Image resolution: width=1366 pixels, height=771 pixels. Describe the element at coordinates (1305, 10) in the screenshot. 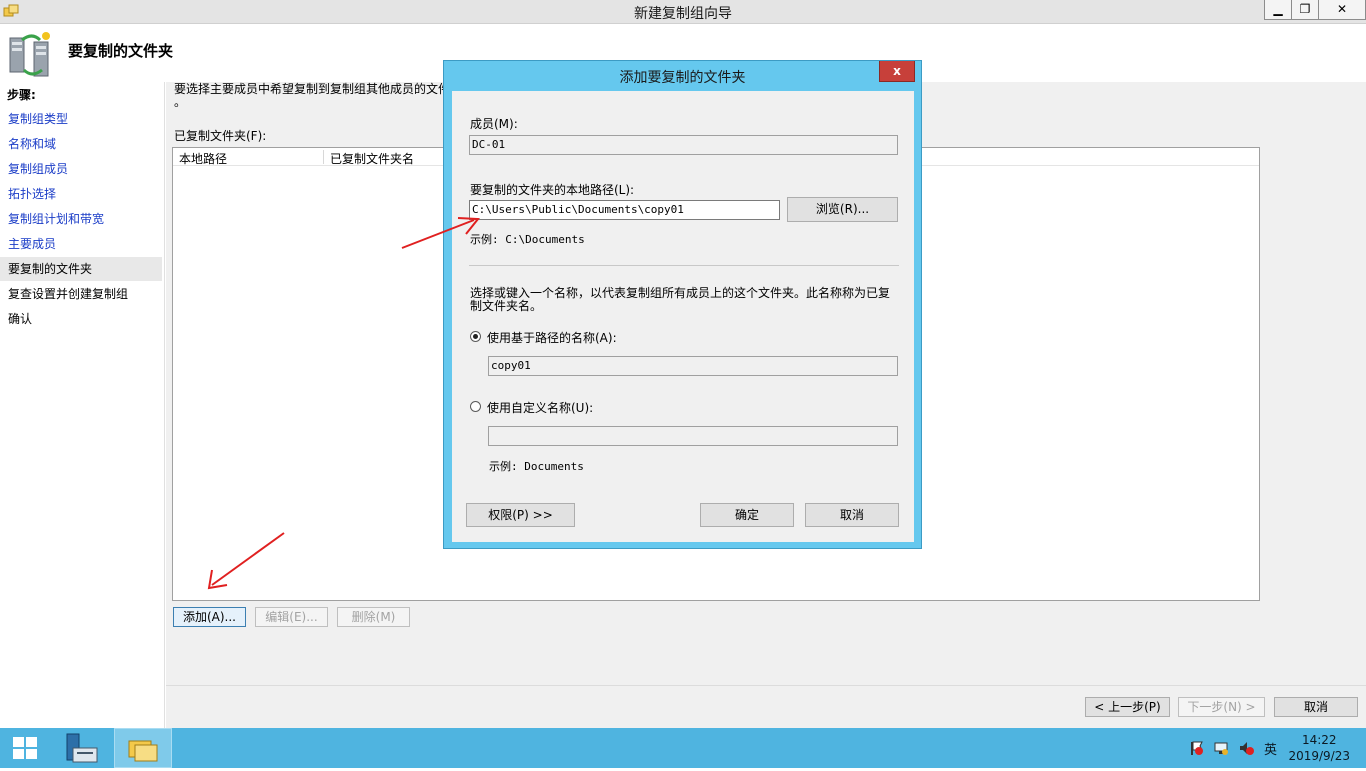

I see `restore-button: ❐` at that location.